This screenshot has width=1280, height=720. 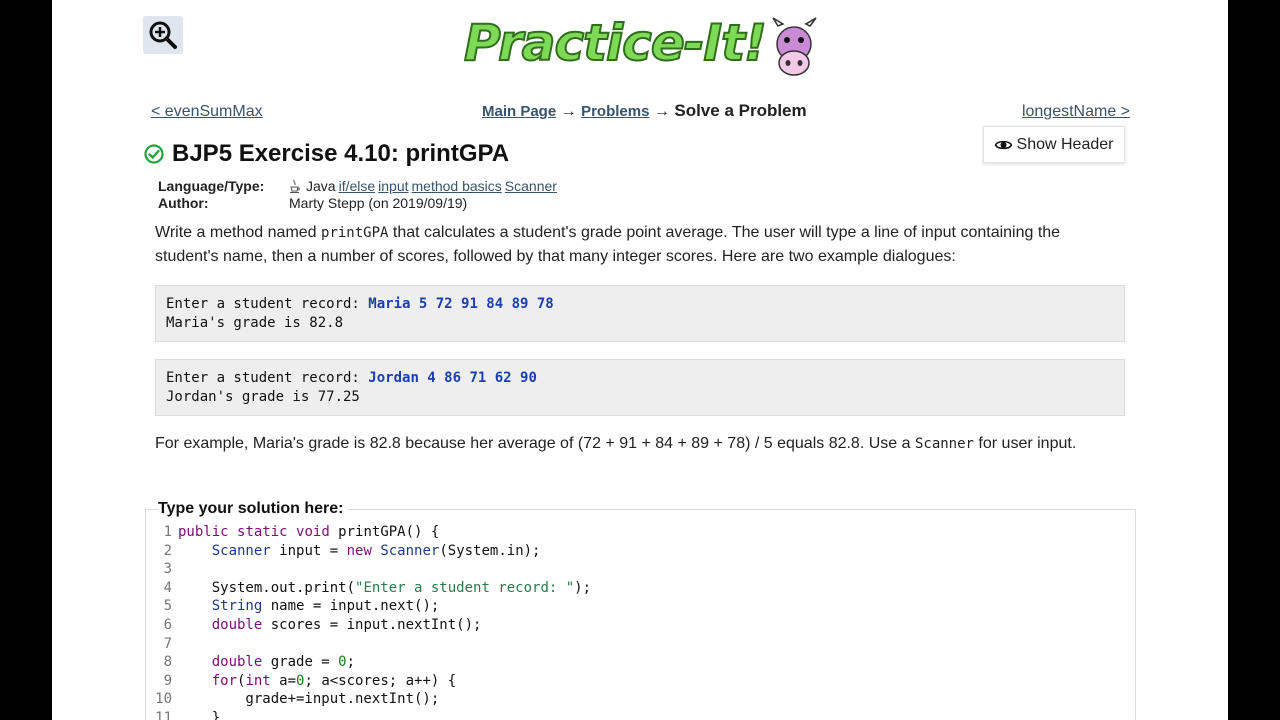 What do you see at coordinates (334, 680) in the screenshot?
I see `code-text: for(int a=0; a<scores; a++) {` at bounding box center [334, 680].